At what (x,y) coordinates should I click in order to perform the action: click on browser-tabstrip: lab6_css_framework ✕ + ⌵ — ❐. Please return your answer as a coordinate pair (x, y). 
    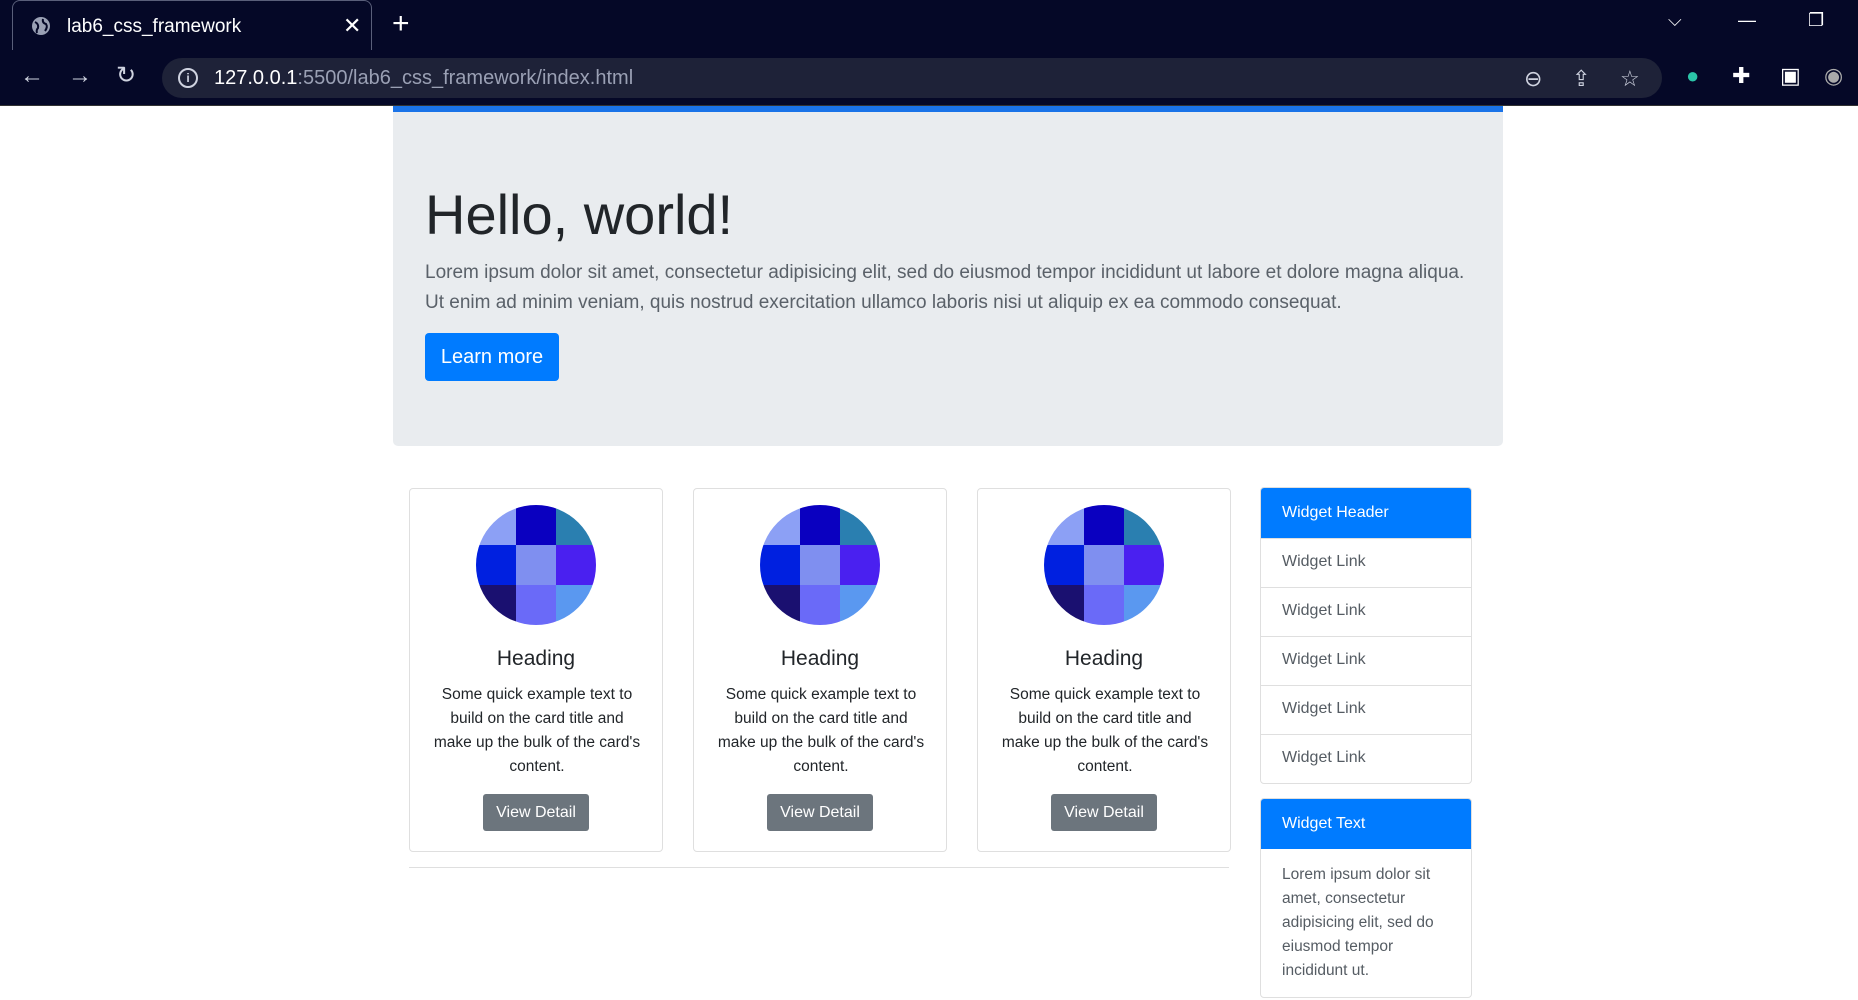
    Looking at the image, I should click on (929, 25).